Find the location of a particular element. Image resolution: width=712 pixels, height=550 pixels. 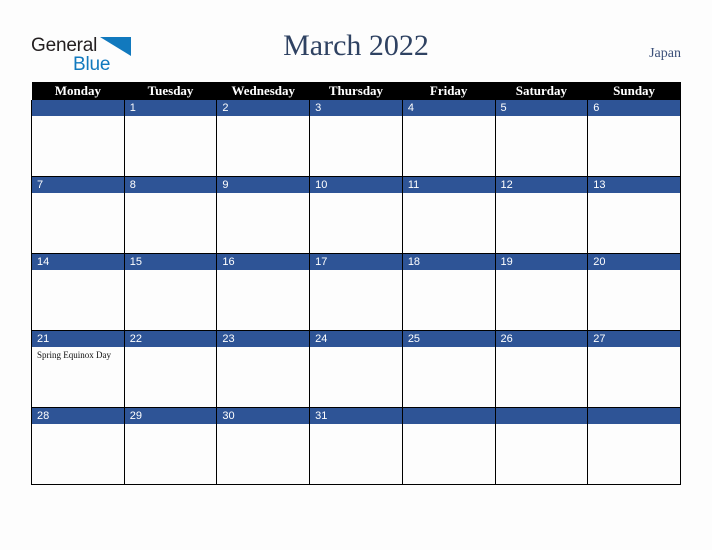

day-number: 2 is located at coordinates (263, 108).